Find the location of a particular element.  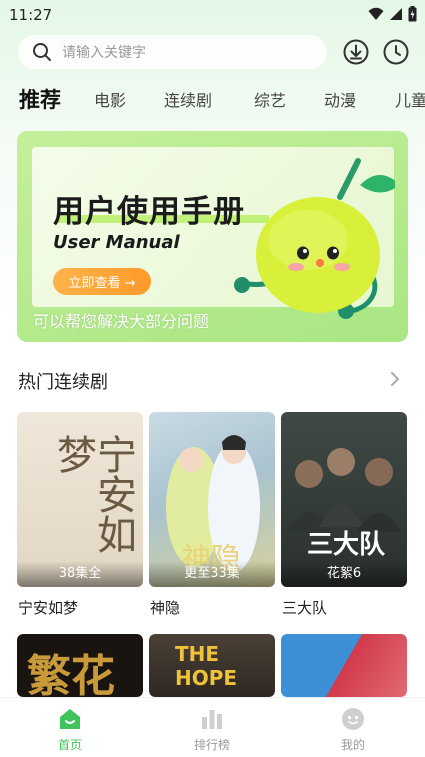

bar-chart-icon is located at coordinates (212, 719).